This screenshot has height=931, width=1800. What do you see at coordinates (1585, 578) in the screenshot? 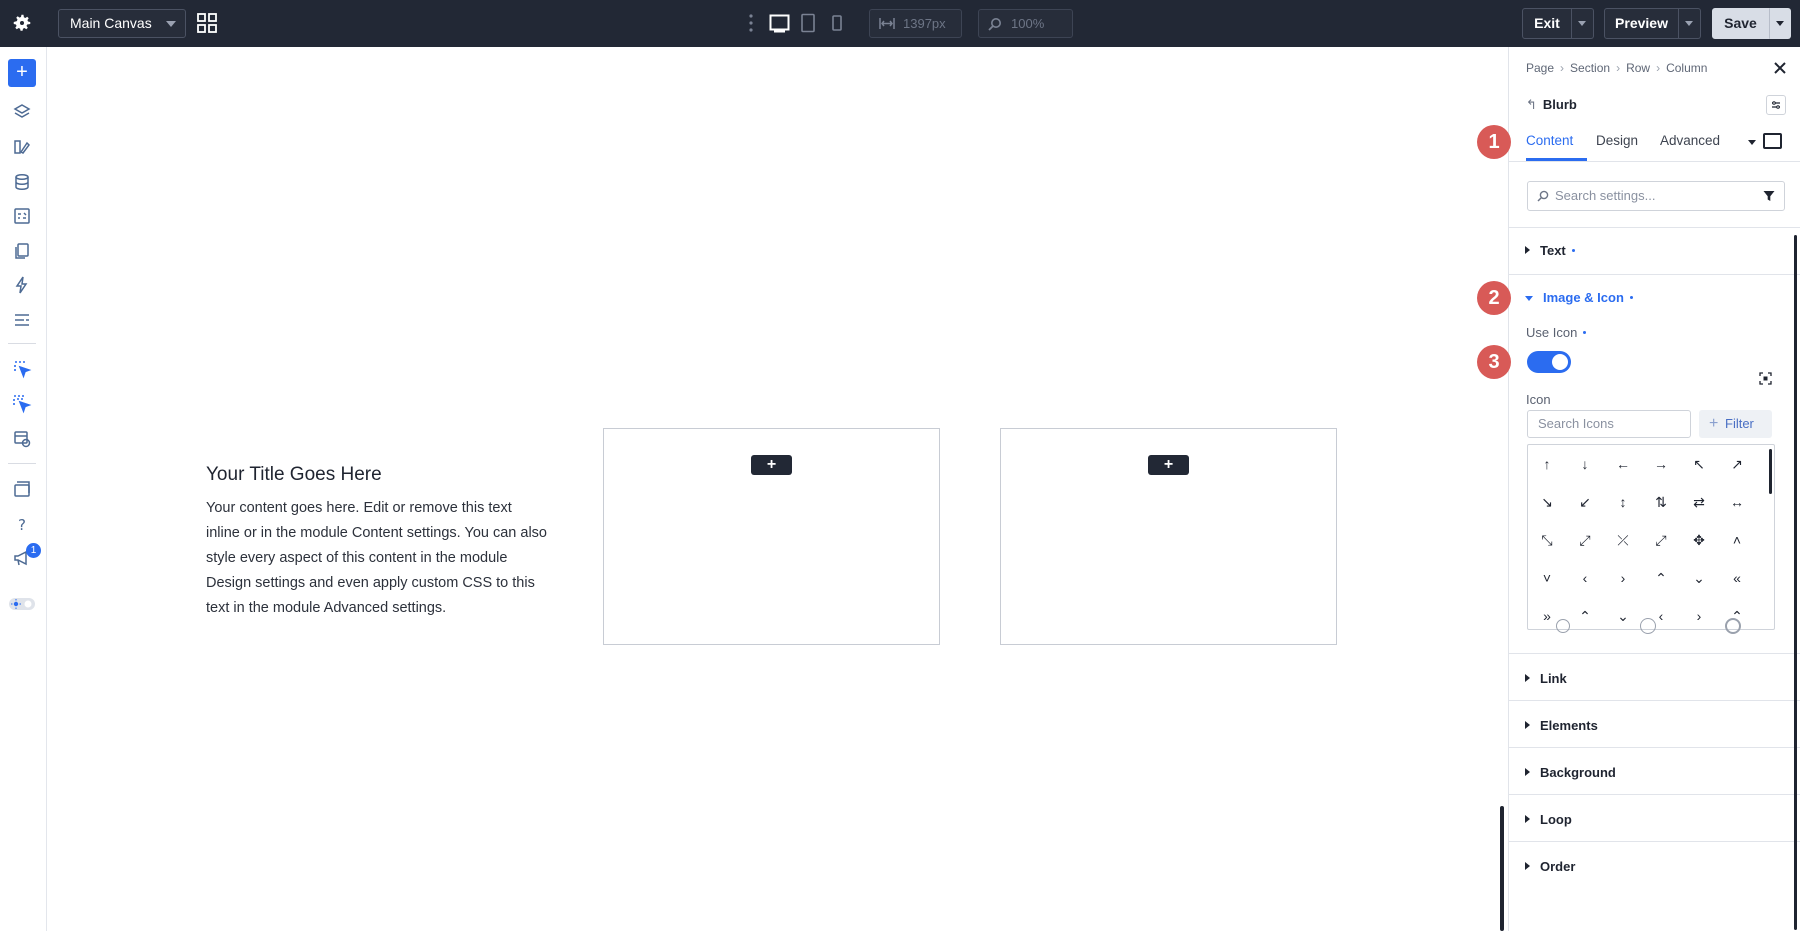
I see `icon-option: ‹` at bounding box center [1585, 578].